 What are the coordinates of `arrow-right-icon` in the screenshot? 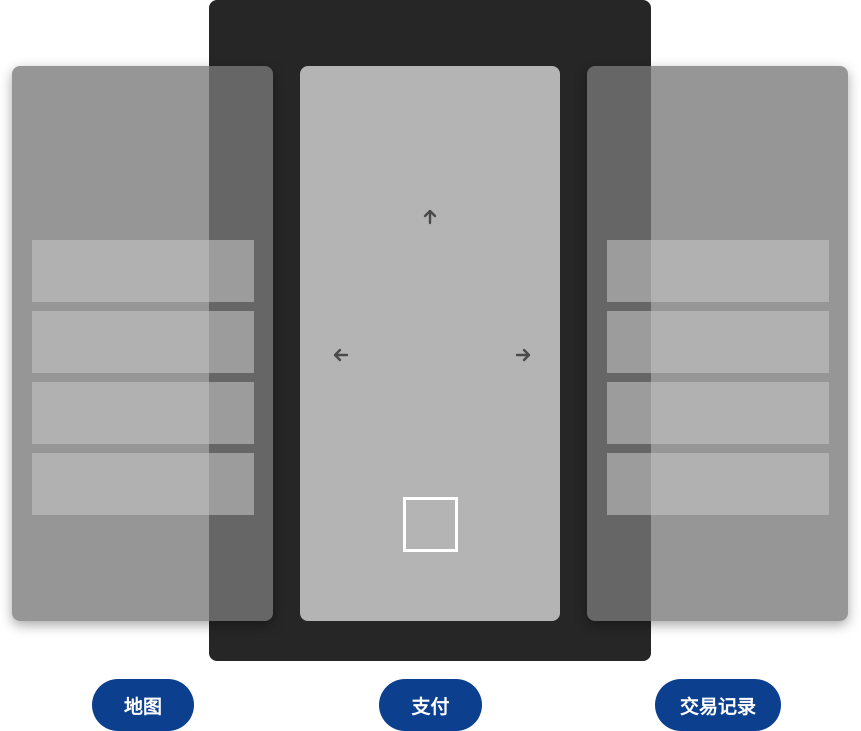 It's located at (523, 355).